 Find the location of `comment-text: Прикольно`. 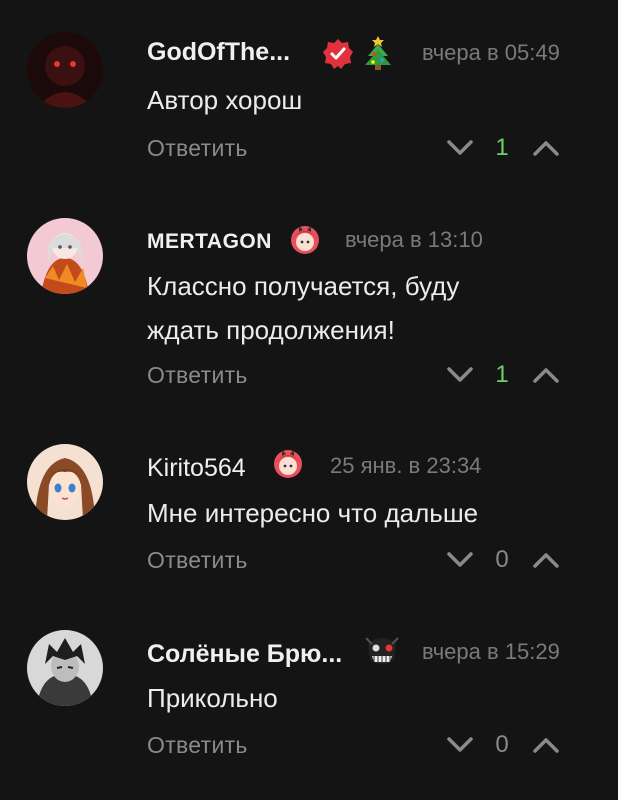

comment-text: Прикольно is located at coordinates (212, 698).